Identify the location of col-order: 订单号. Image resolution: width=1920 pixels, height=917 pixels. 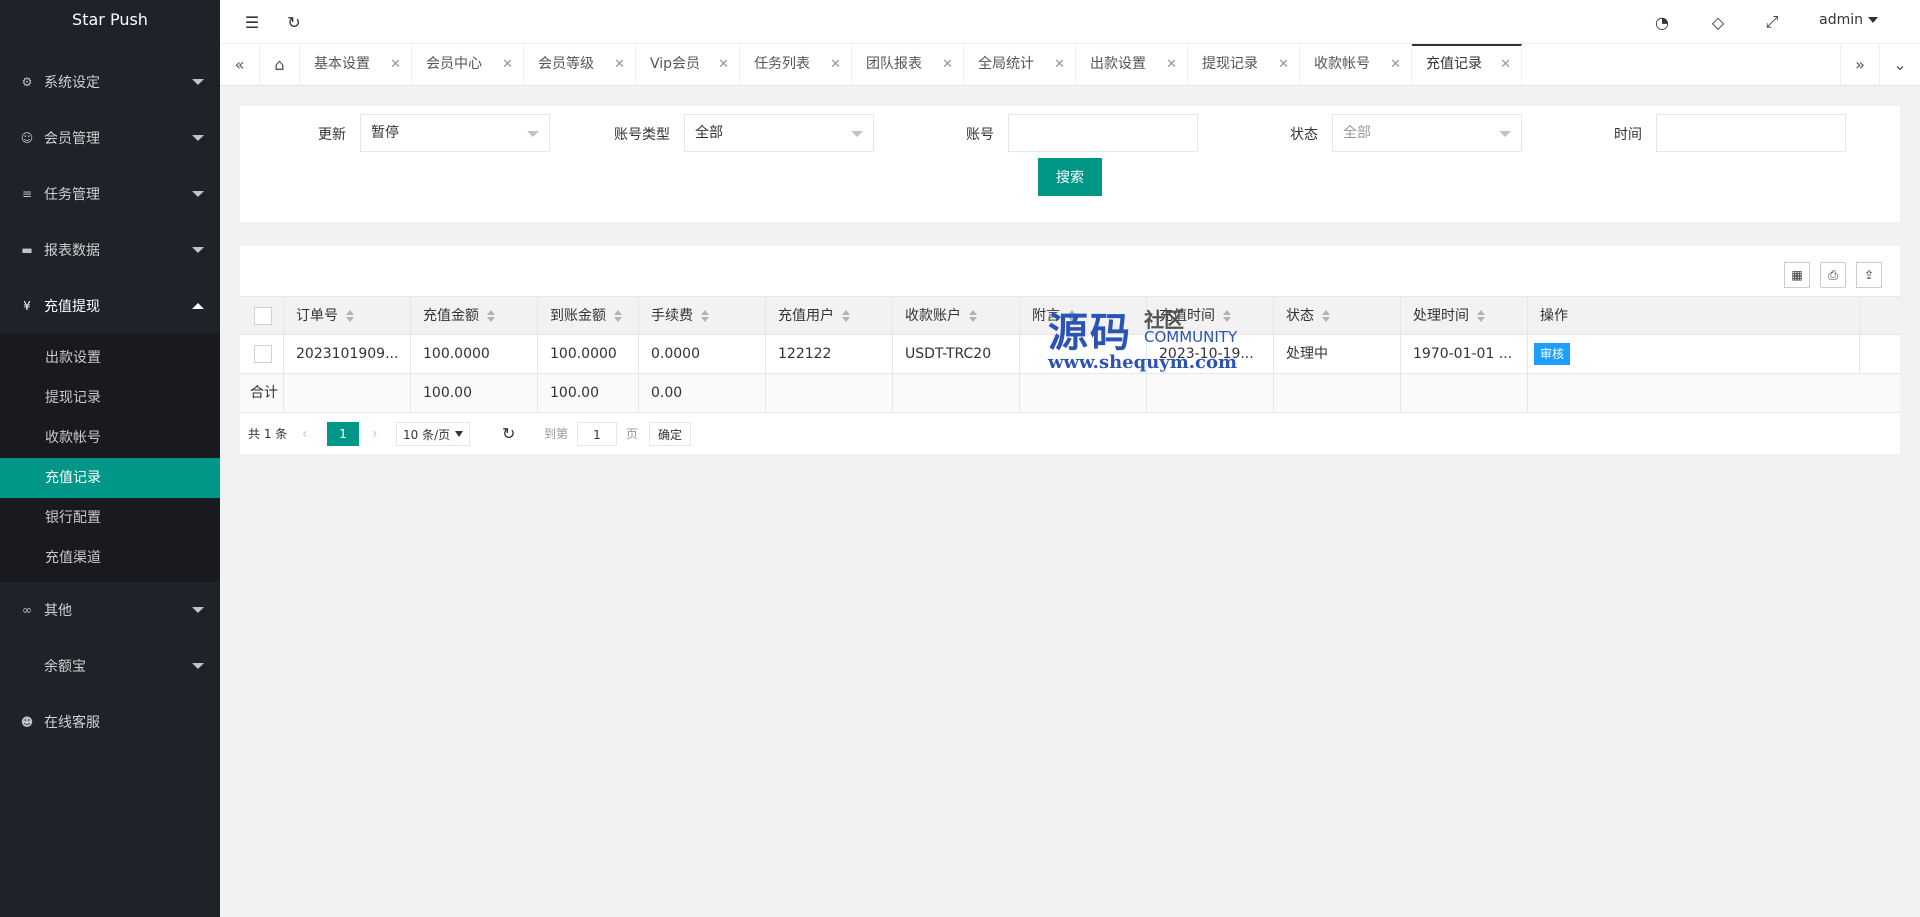
(347, 316).